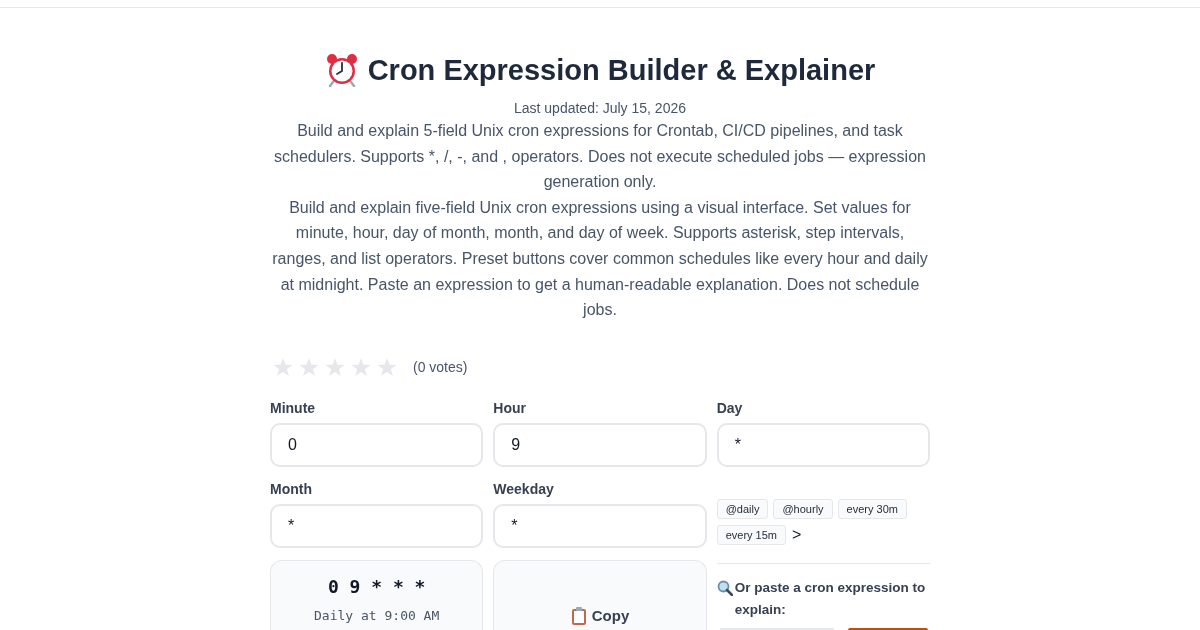 The width and height of the screenshot is (1200, 630). What do you see at coordinates (341, 70) in the screenshot?
I see `alarm-clock-icon` at bounding box center [341, 70].